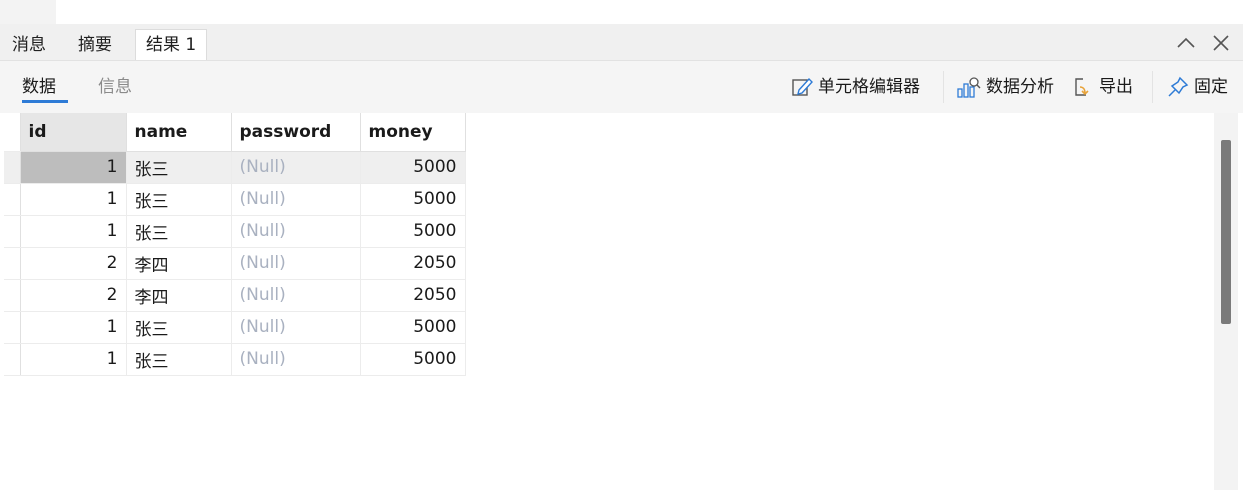 The width and height of the screenshot is (1243, 490). Describe the element at coordinates (29, 45) in the screenshot. I see `tab-messages: 消息` at that location.